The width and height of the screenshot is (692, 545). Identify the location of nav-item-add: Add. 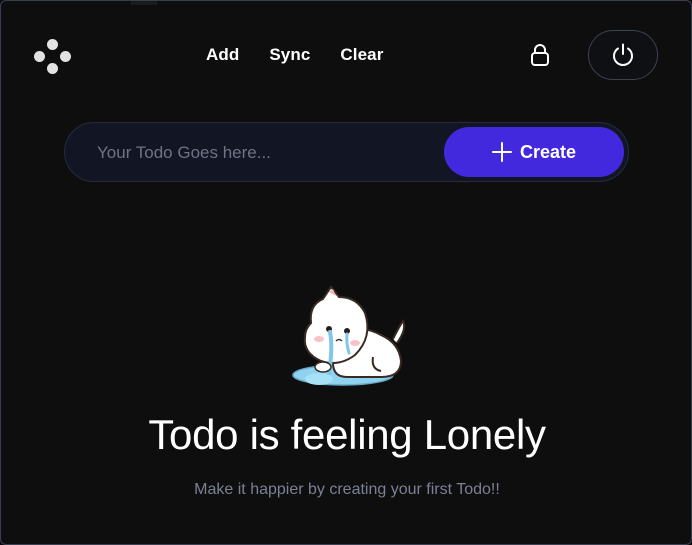
(222, 55).